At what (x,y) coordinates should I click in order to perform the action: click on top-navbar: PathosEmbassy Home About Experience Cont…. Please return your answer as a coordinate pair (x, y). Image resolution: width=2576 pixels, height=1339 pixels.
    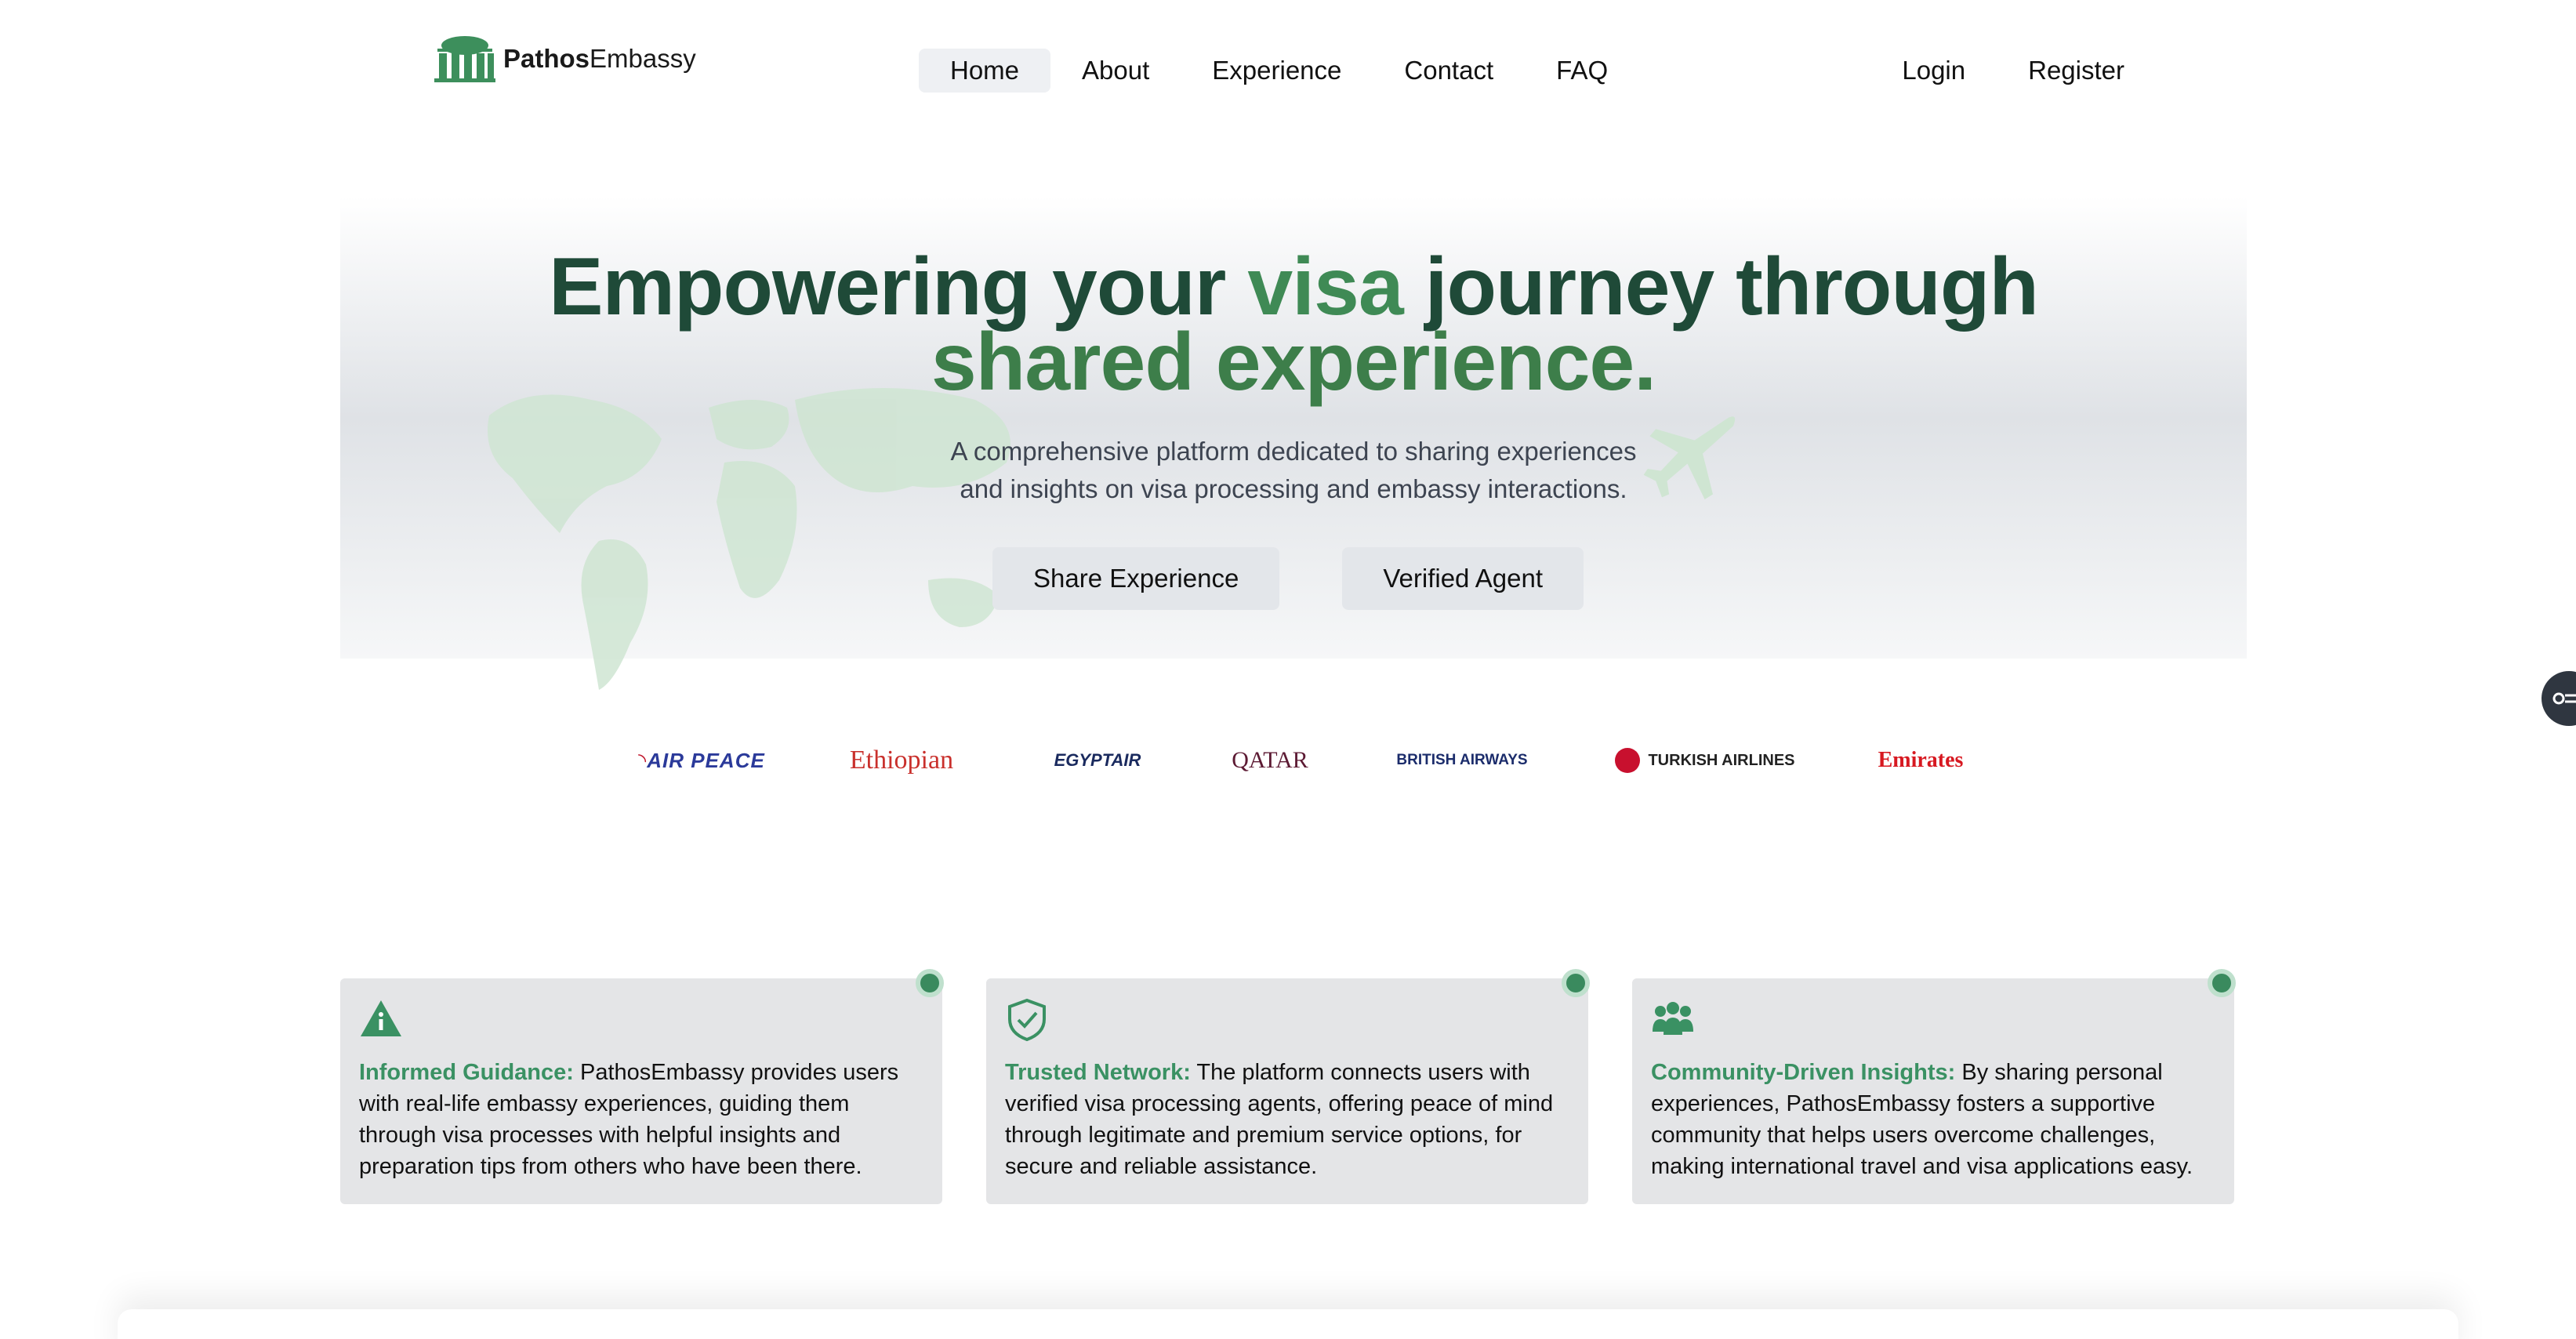
    Looking at the image, I should click on (1288, 70).